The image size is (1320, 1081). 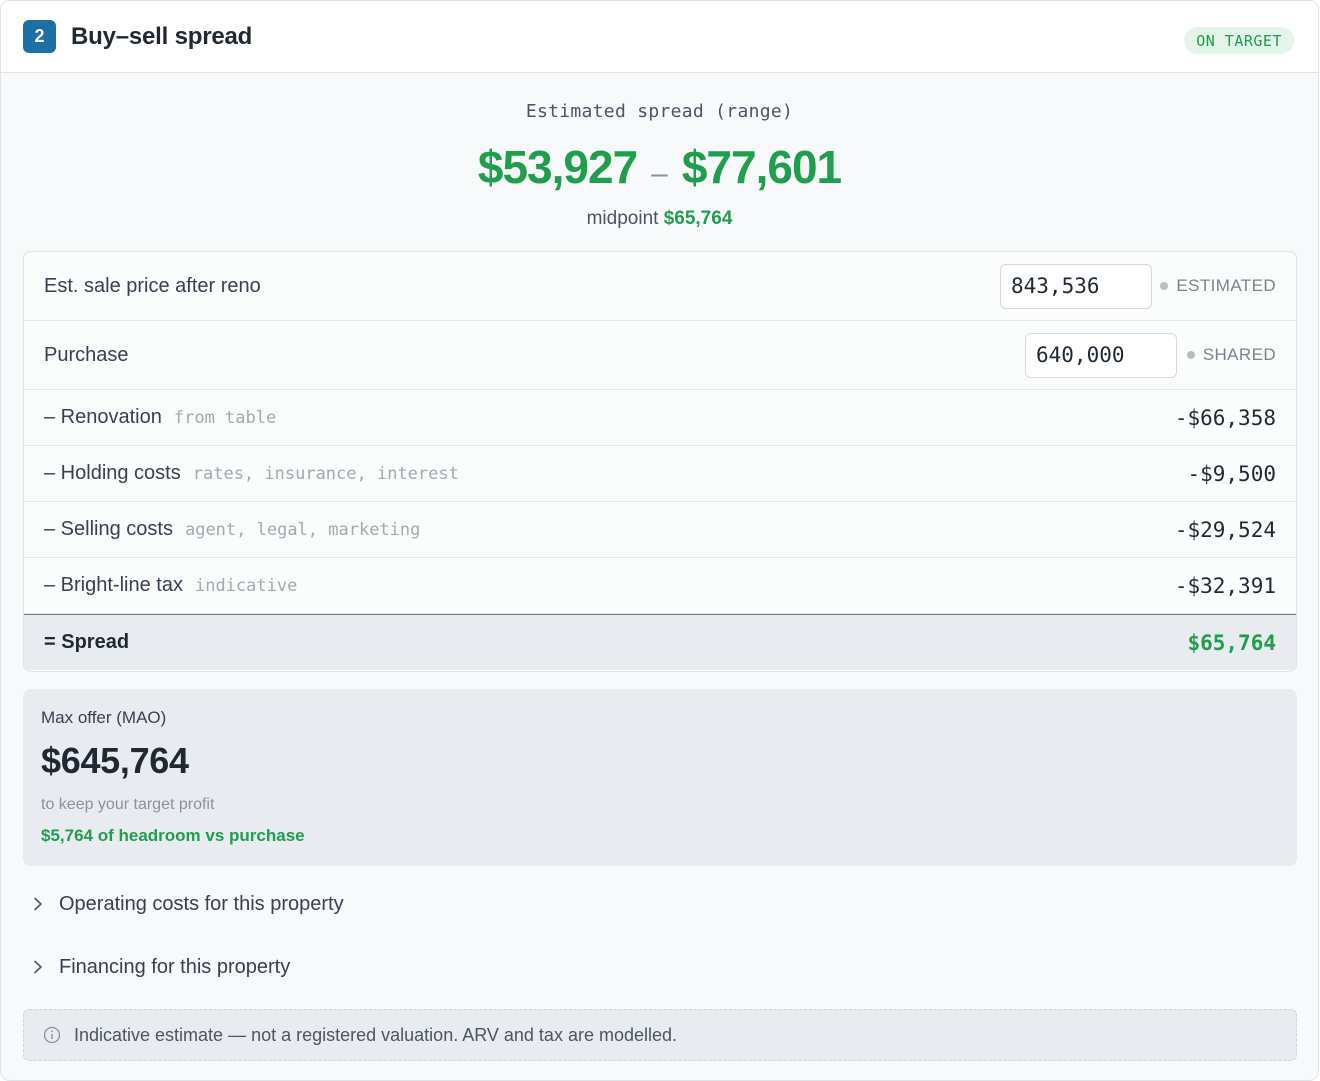 I want to click on line-amount: -$29,524, so click(x=1225, y=529).